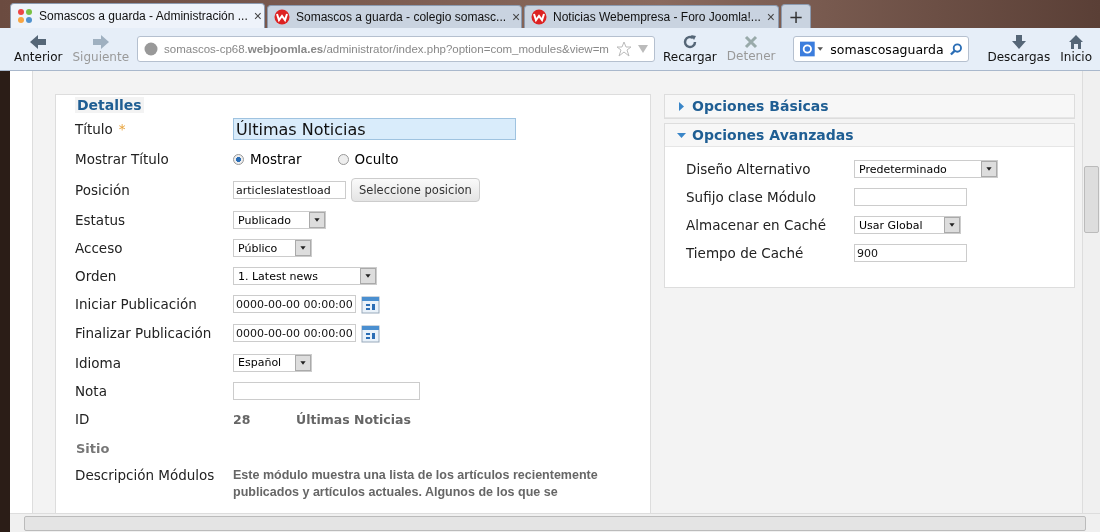 This screenshot has width=1100, height=532. What do you see at coordinates (272, 362) in the screenshot?
I see `dropdown: Español` at bounding box center [272, 362].